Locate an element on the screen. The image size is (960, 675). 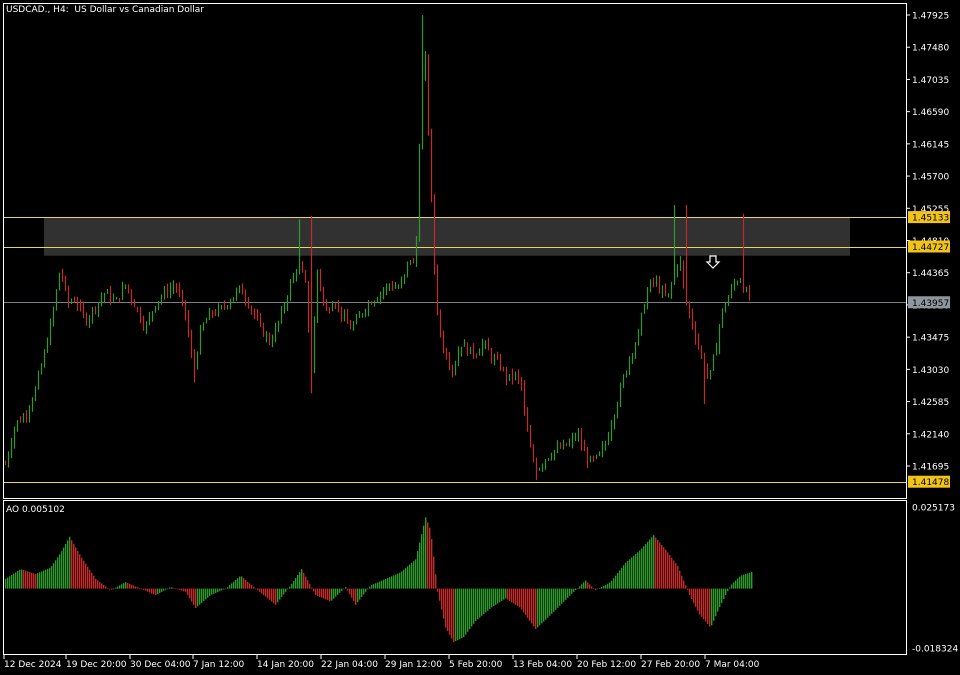
current-price-tag: 1.43957 is located at coordinates (929, 302).